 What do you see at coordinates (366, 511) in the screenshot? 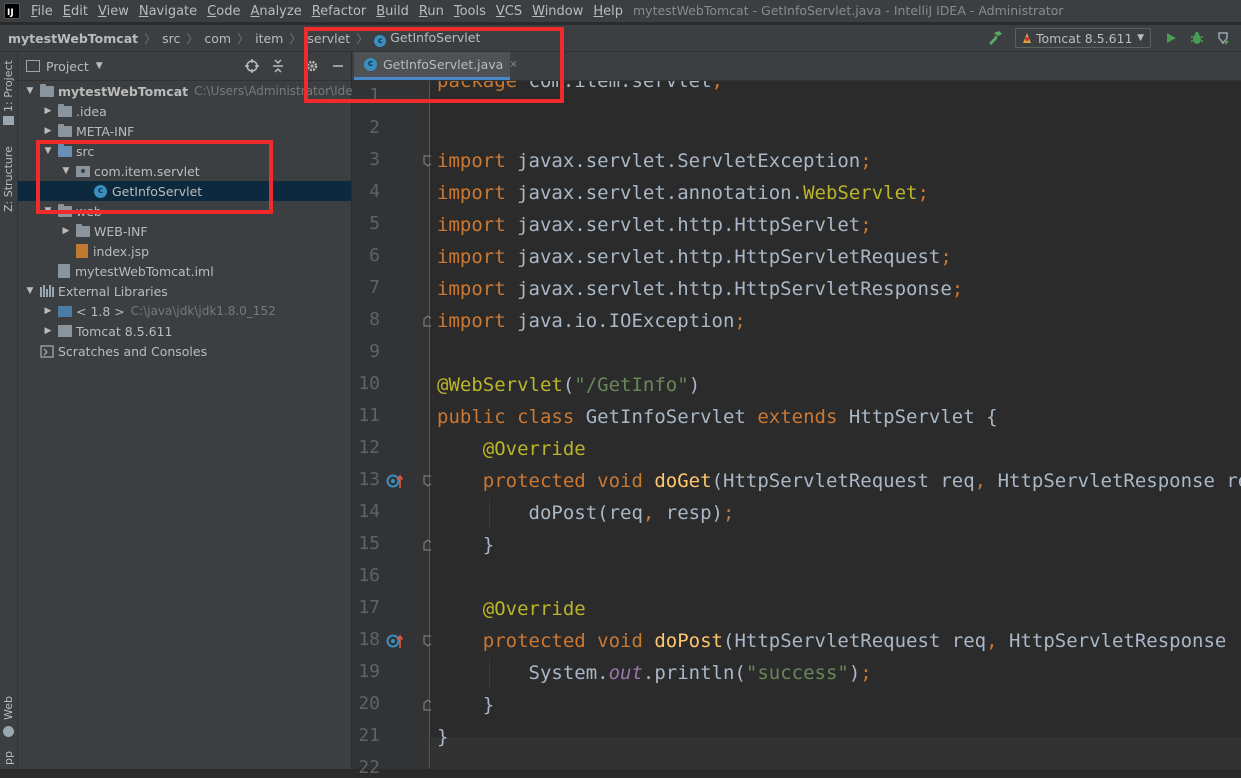
I see `line-number: 14` at bounding box center [366, 511].